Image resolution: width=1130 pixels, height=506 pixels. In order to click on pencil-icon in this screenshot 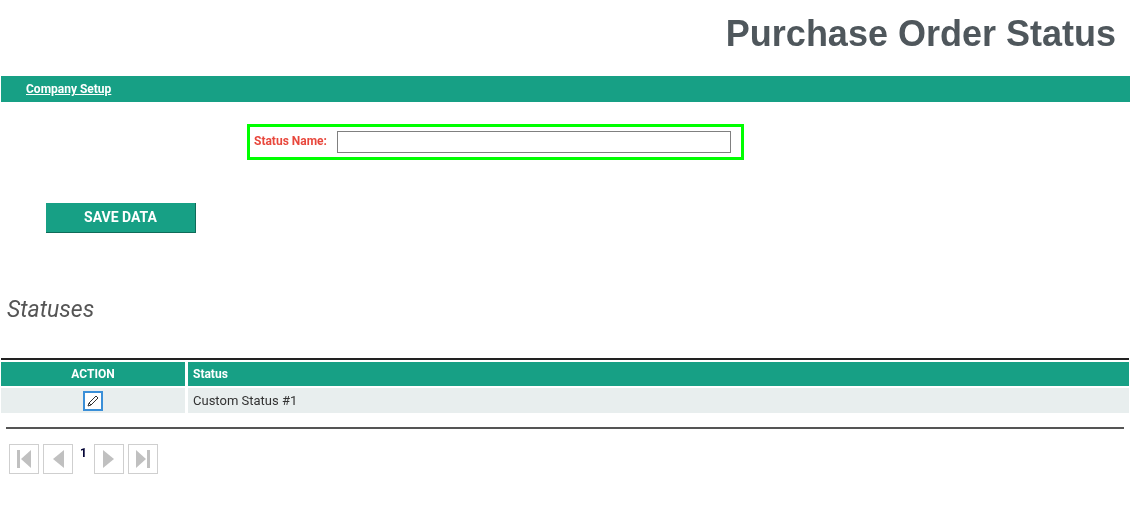, I will do `click(93, 400)`.